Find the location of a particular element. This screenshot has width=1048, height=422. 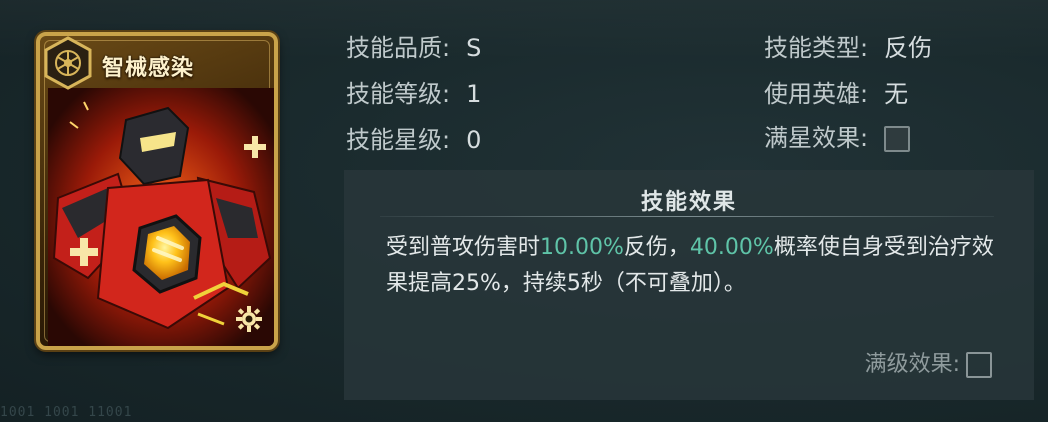

skill-type-row: 技能类型: 反伤 is located at coordinates (848, 45).